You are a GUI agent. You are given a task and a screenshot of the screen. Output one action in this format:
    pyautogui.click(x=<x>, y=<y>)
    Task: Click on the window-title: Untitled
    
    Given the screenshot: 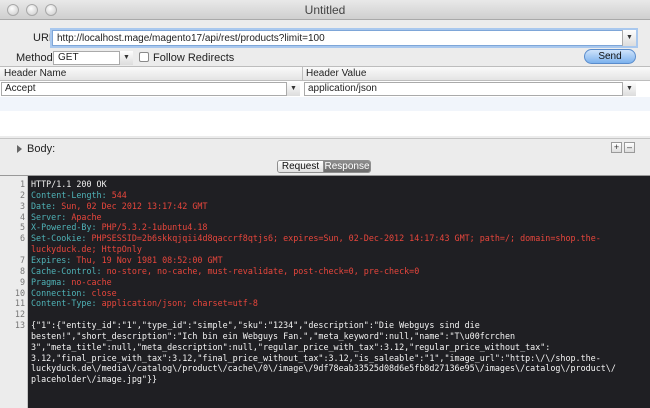 What is the action you would take?
    pyautogui.click(x=325, y=10)
    